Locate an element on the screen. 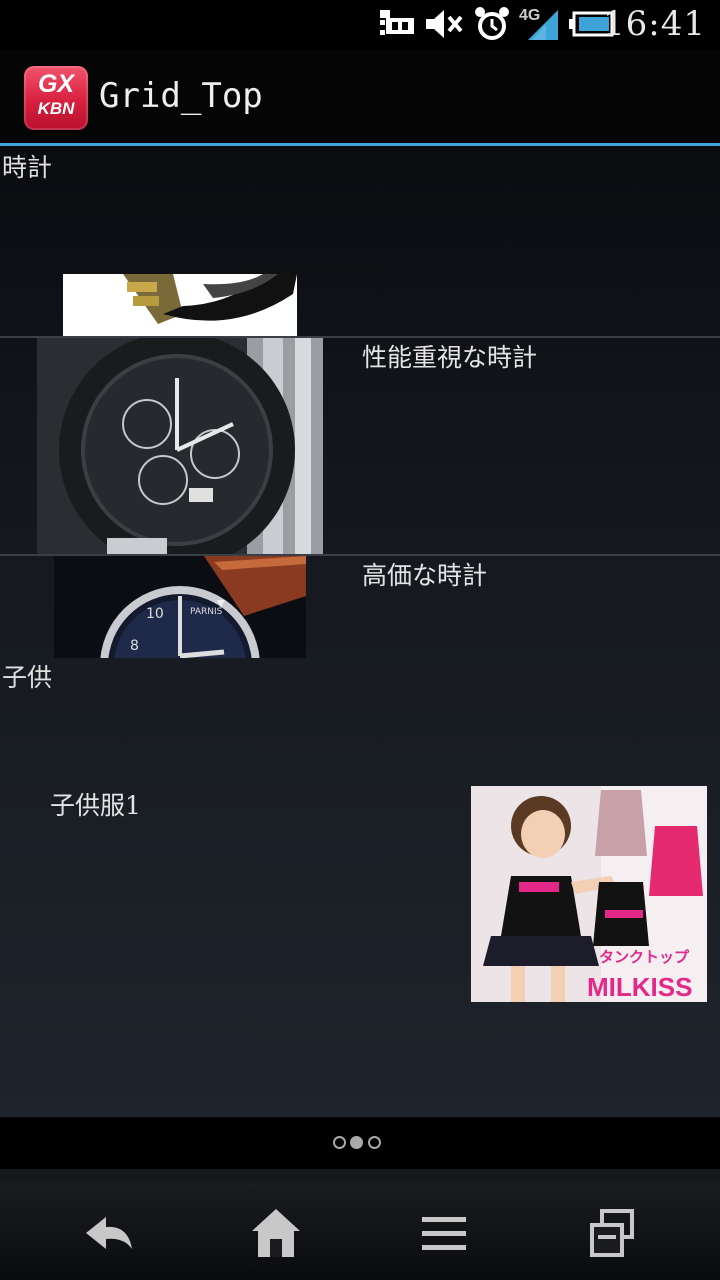 The image size is (720, 1280). page-dot-active is located at coordinates (356, 1142).